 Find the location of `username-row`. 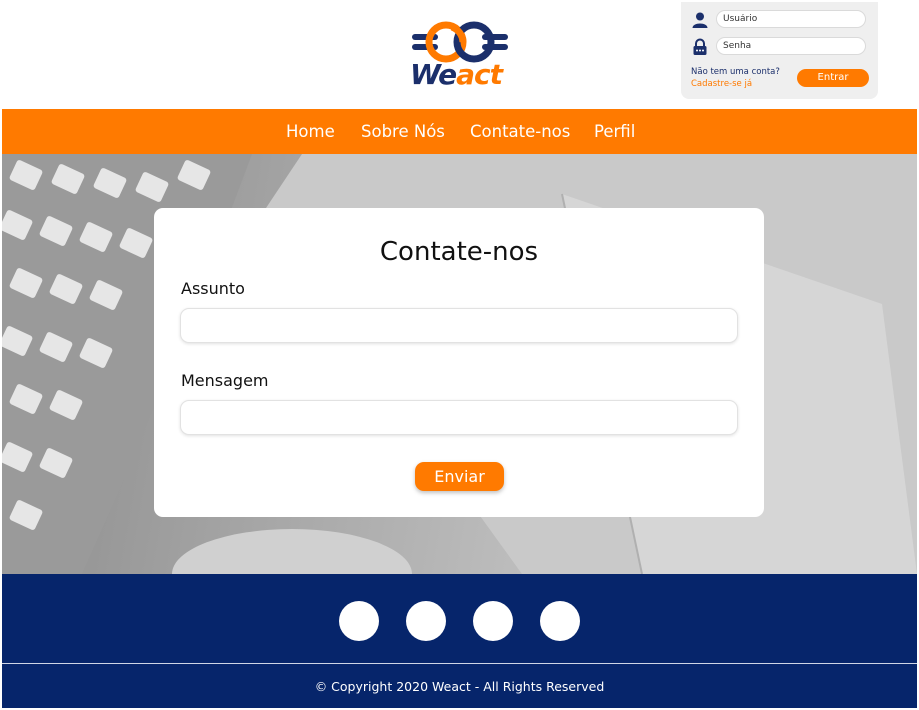

username-row is located at coordinates (780, 20).